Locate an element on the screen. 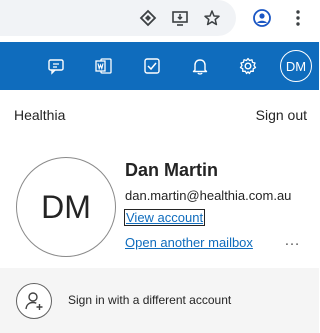  notifications-bell-icon is located at coordinates (200, 66).